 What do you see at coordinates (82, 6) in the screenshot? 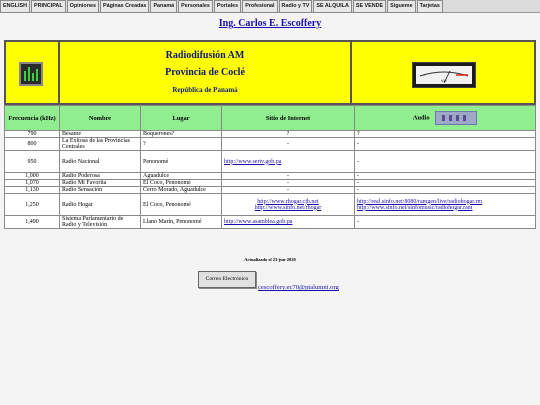
I see `nav-opiniones: Opiniones` at bounding box center [82, 6].